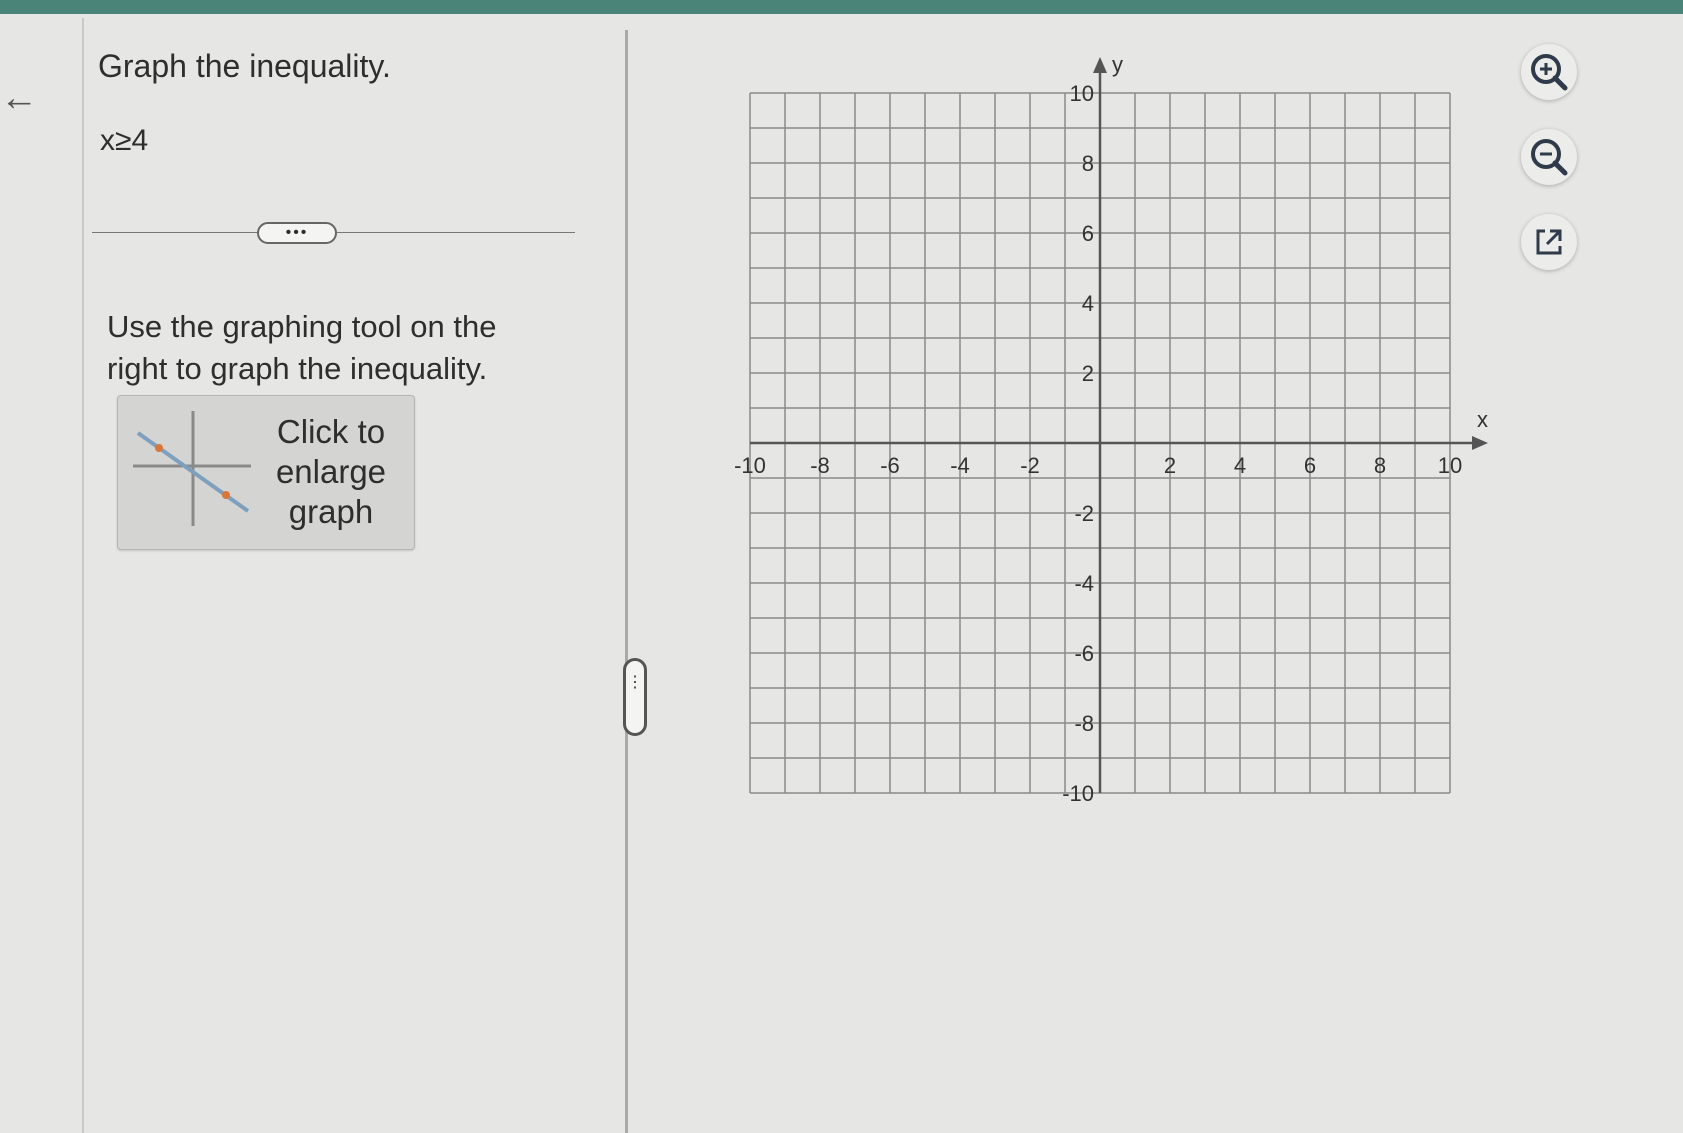 The height and width of the screenshot is (1133, 1683). I want to click on zoom-in-icon, so click(1549, 72).